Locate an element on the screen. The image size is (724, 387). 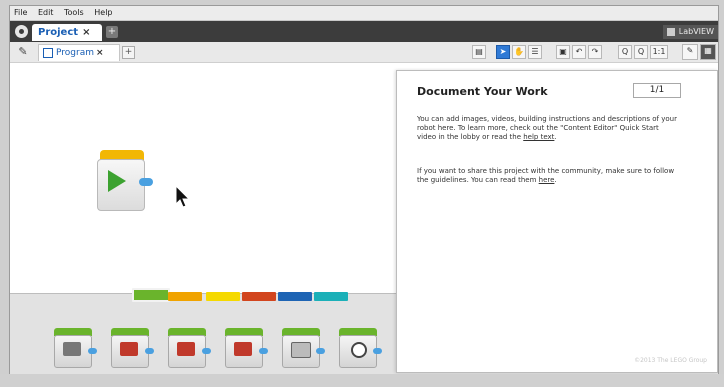
palette-tab-data-operations is located at coordinates (259, 296).